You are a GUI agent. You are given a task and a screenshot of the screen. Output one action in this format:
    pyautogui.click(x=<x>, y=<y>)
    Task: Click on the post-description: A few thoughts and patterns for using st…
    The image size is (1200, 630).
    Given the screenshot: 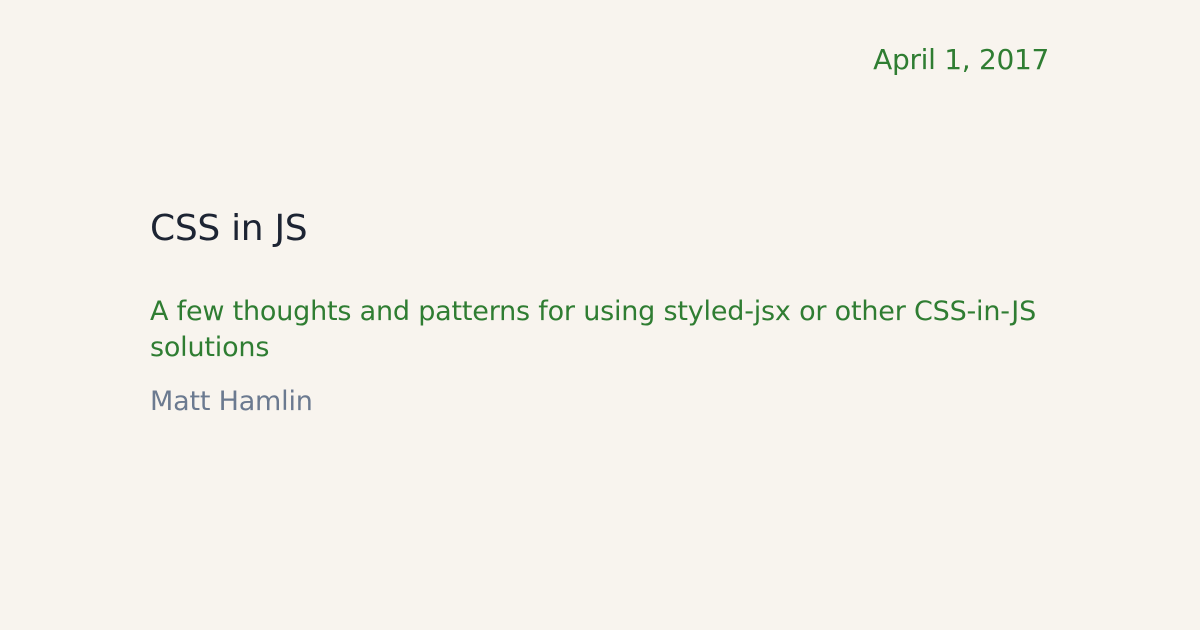 What is the action you would take?
    pyautogui.click(x=593, y=329)
    